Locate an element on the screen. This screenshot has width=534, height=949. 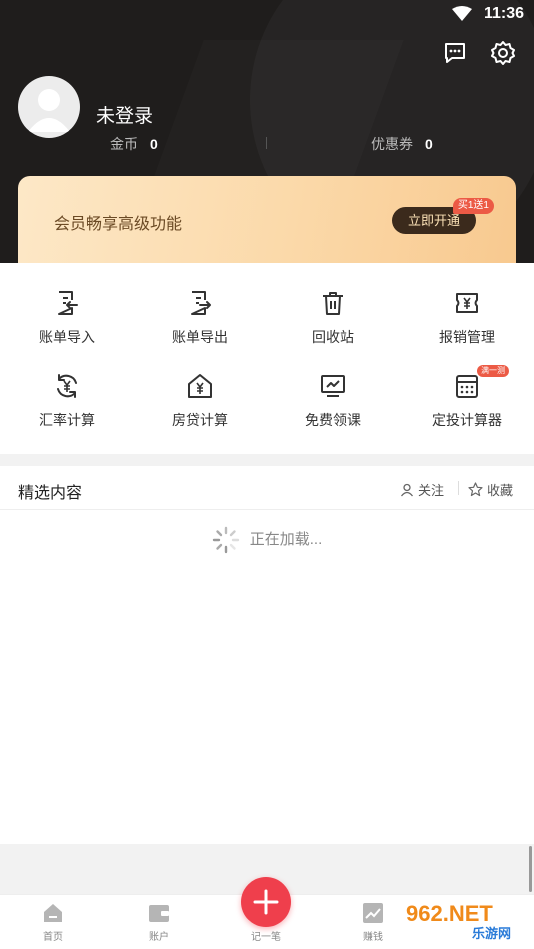
scrollbar is located at coordinates (530, 869).